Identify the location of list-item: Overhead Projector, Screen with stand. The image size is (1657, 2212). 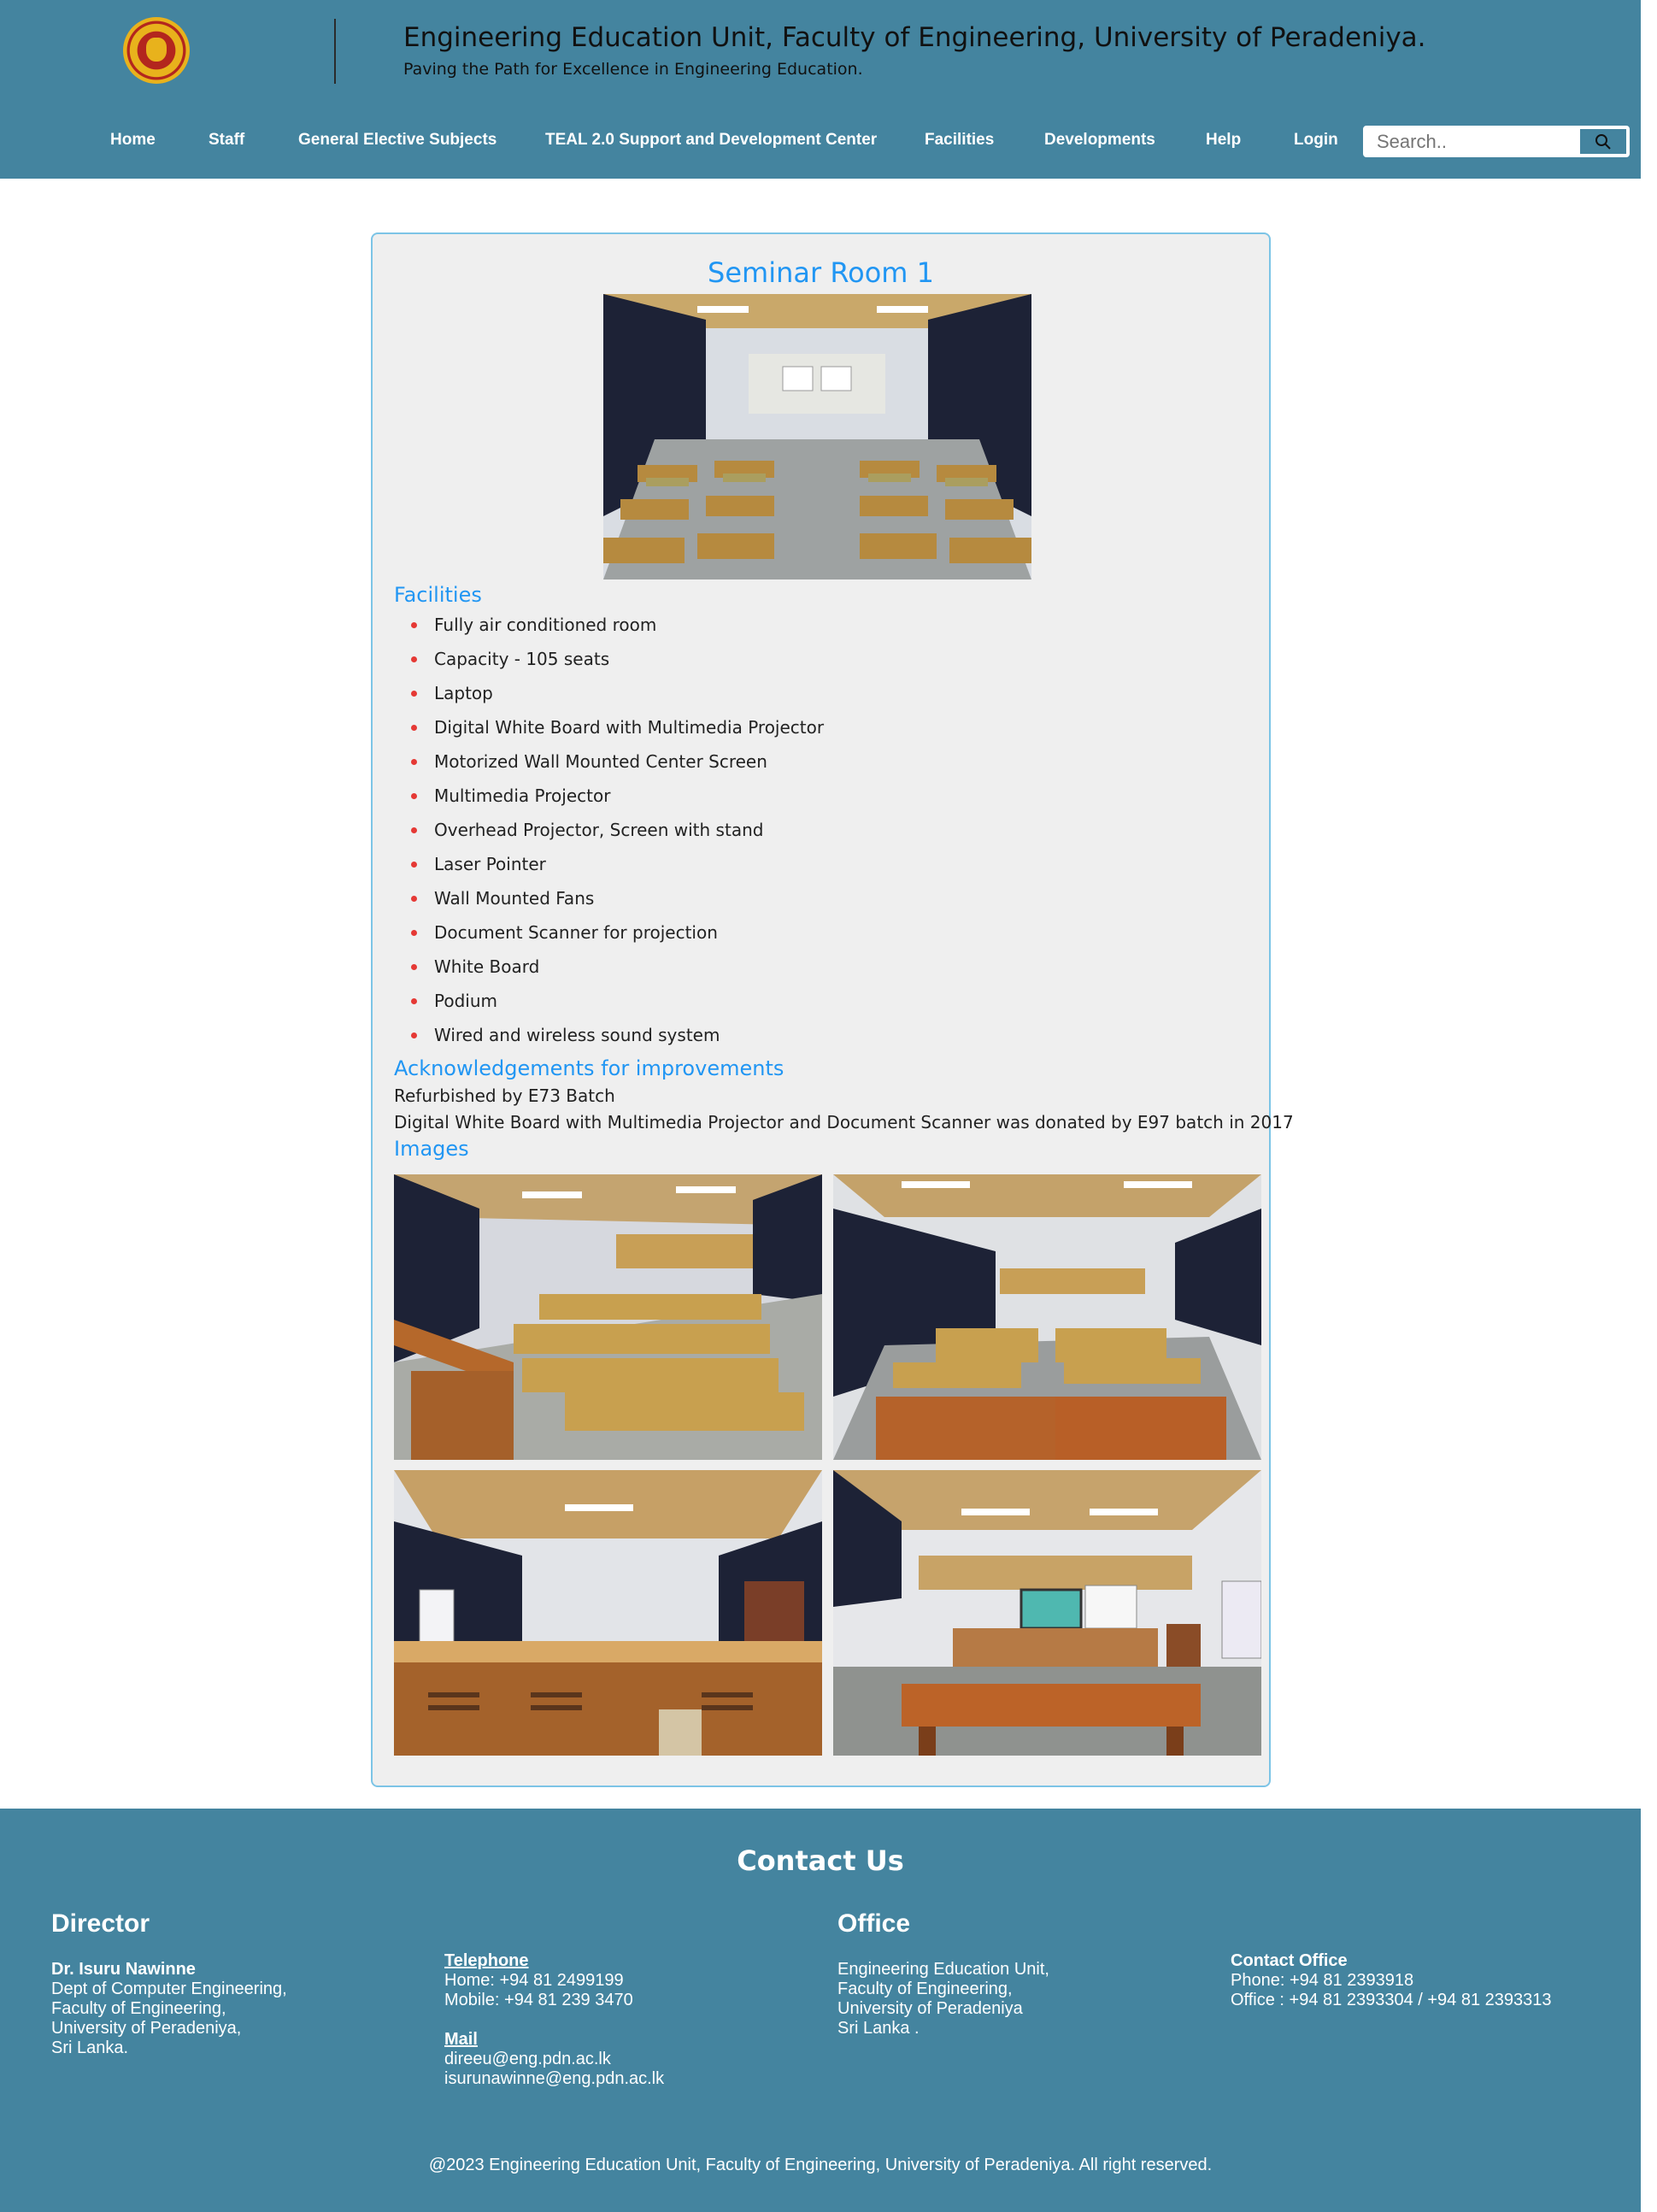
(609, 832).